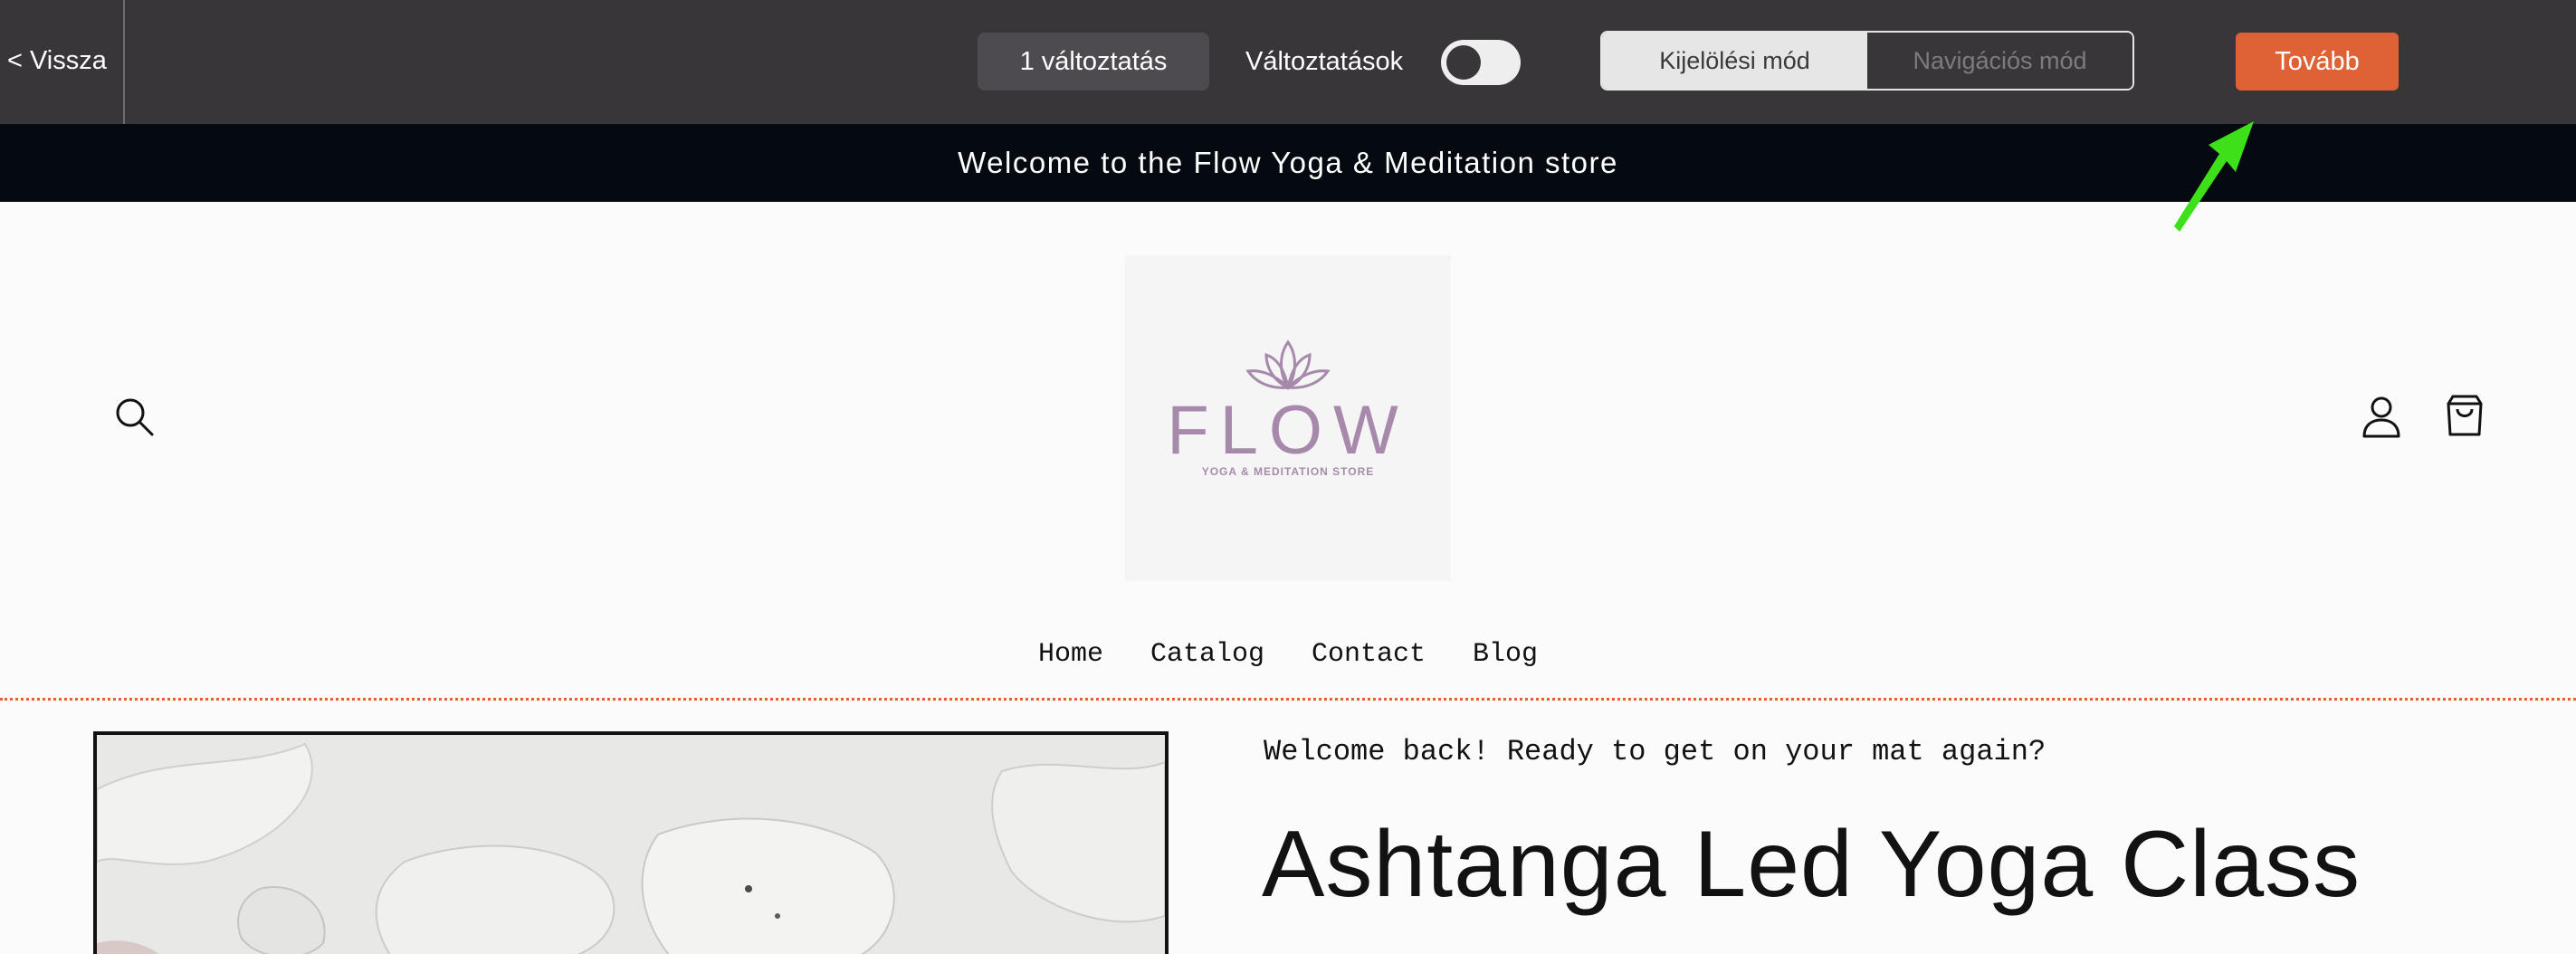  What do you see at coordinates (57, 61) in the screenshot?
I see `back-button: < Vissza` at bounding box center [57, 61].